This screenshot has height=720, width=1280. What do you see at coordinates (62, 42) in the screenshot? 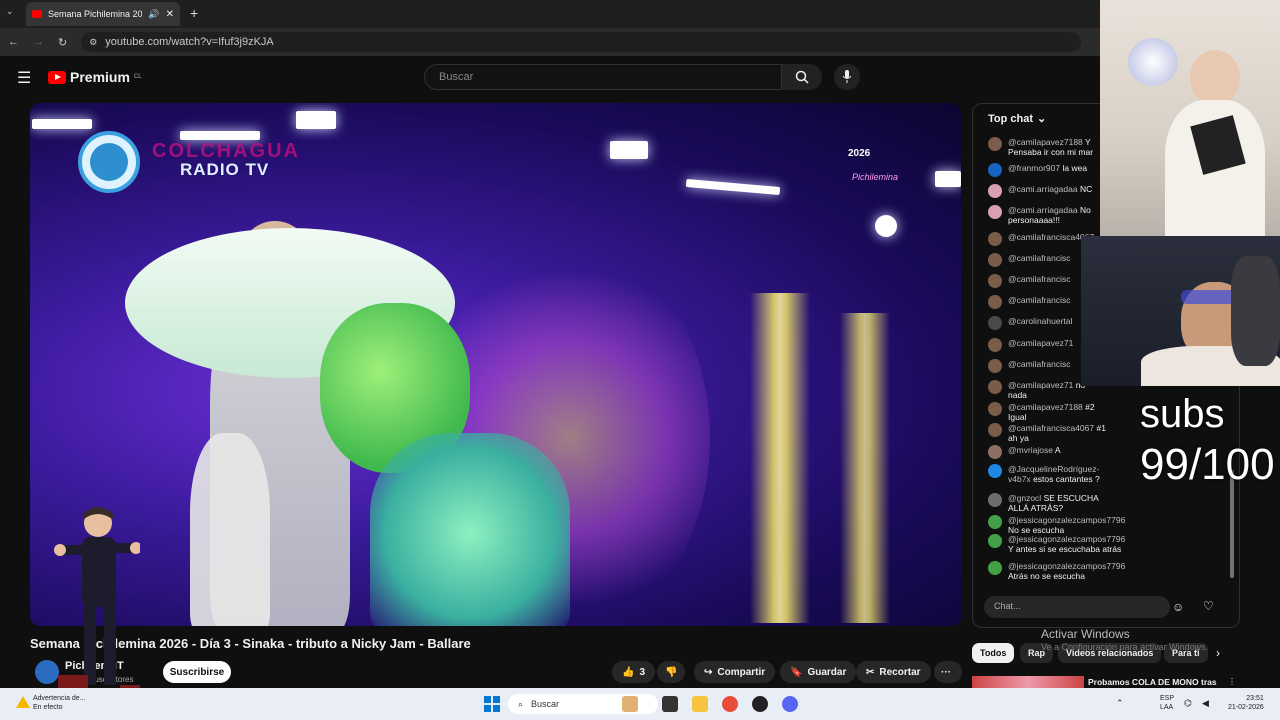
I see `reload-icon: ↻` at bounding box center [62, 42].